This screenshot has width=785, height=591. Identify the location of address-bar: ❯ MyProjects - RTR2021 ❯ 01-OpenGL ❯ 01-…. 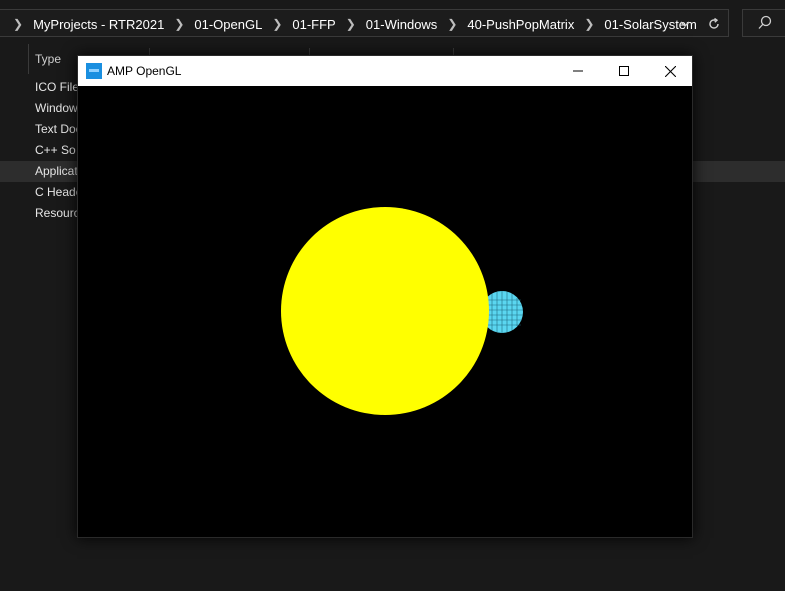
(364, 23).